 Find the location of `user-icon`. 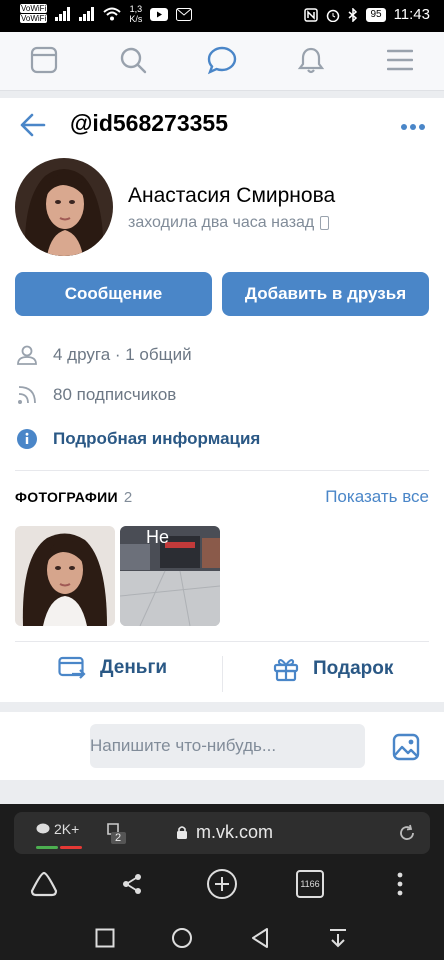

user-icon is located at coordinates (27, 355).